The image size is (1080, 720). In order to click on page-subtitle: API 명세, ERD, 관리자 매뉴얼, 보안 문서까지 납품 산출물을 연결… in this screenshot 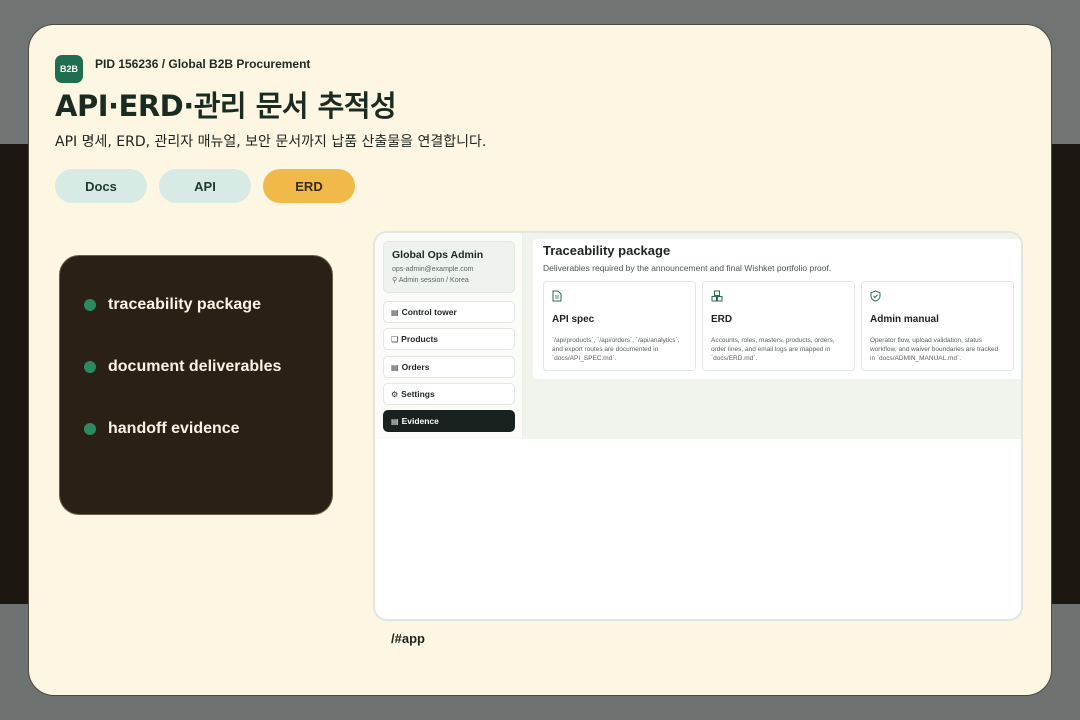, I will do `click(271, 142)`.